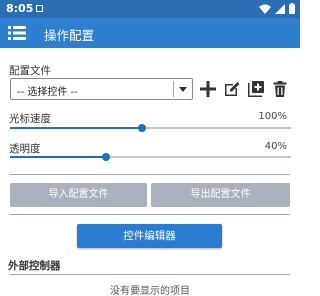 This screenshot has width=320, height=296. I want to click on cursor-speed-slider, so click(150, 128).